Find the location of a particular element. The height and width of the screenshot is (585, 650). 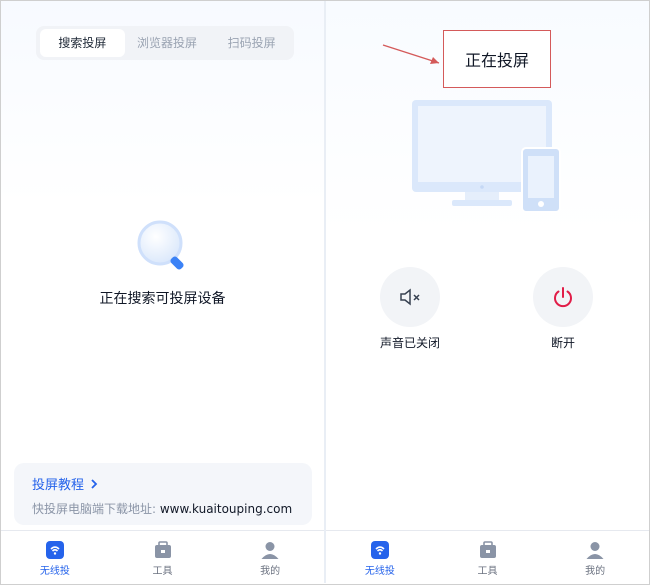

nav-label-wireless-right: 无线投 is located at coordinates (379, 571).